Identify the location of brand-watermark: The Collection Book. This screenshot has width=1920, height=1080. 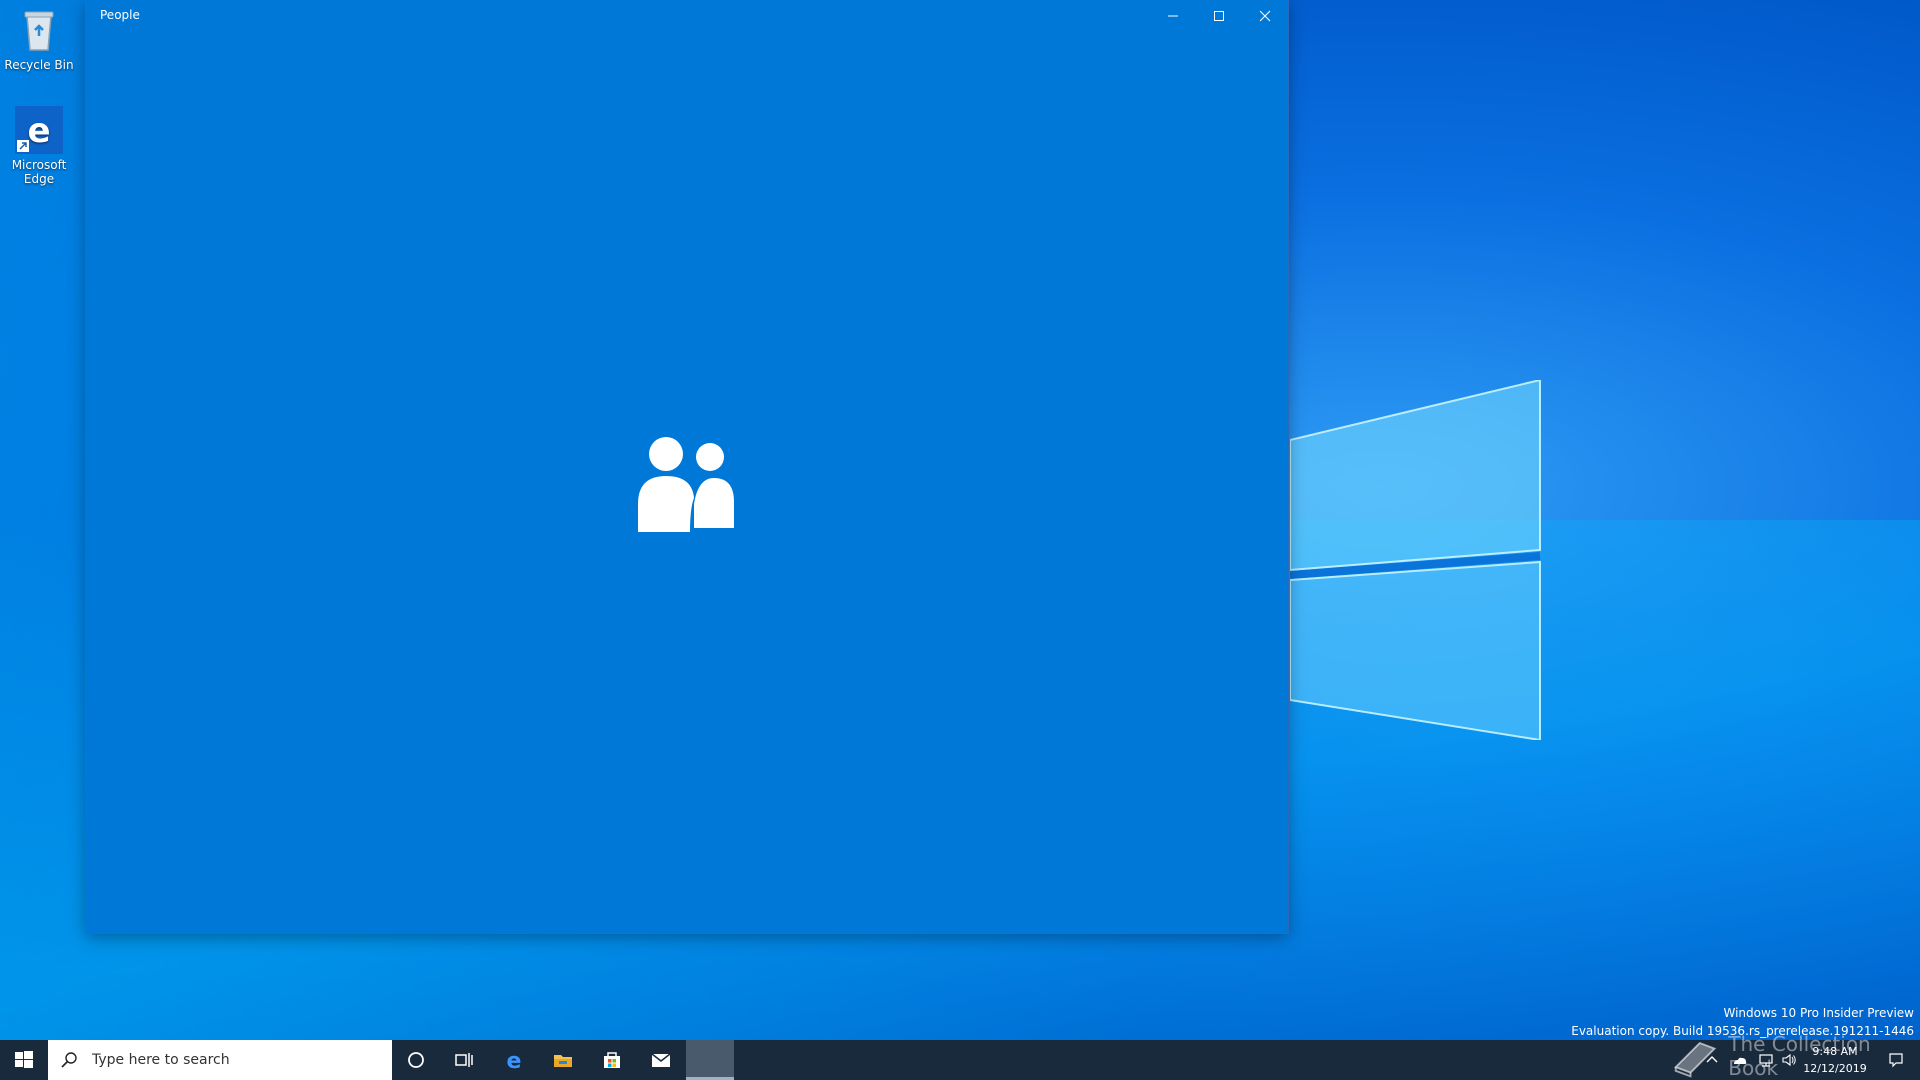
(1792, 1056).